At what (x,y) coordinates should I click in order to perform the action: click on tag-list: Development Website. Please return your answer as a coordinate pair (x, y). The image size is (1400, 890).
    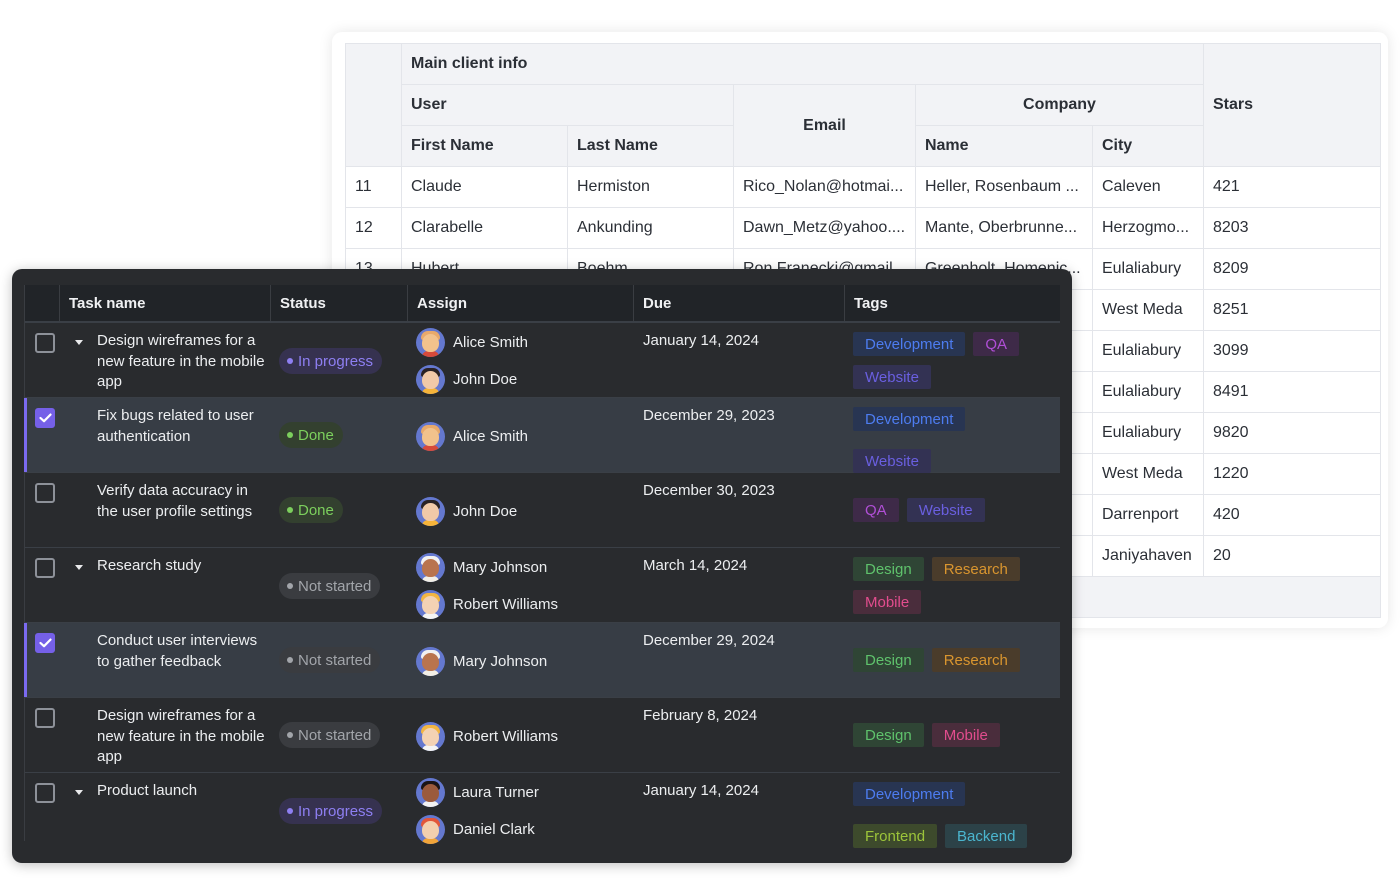
    Looking at the image, I should click on (955, 440).